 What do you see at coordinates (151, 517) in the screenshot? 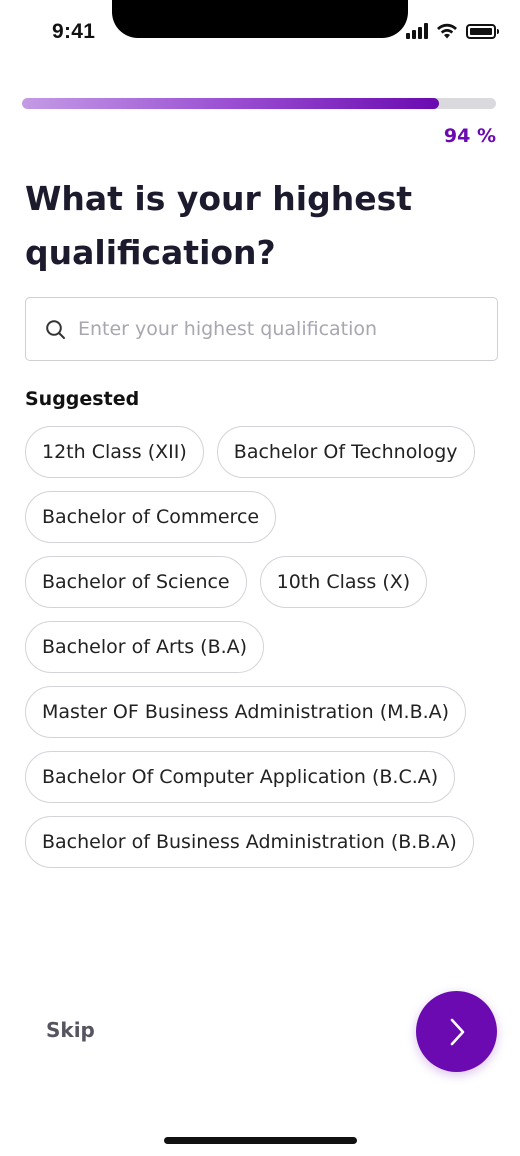
I see `suggestion-chip-bachelor-of-commerce: Bachelor of Commerce` at bounding box center [151, 517].